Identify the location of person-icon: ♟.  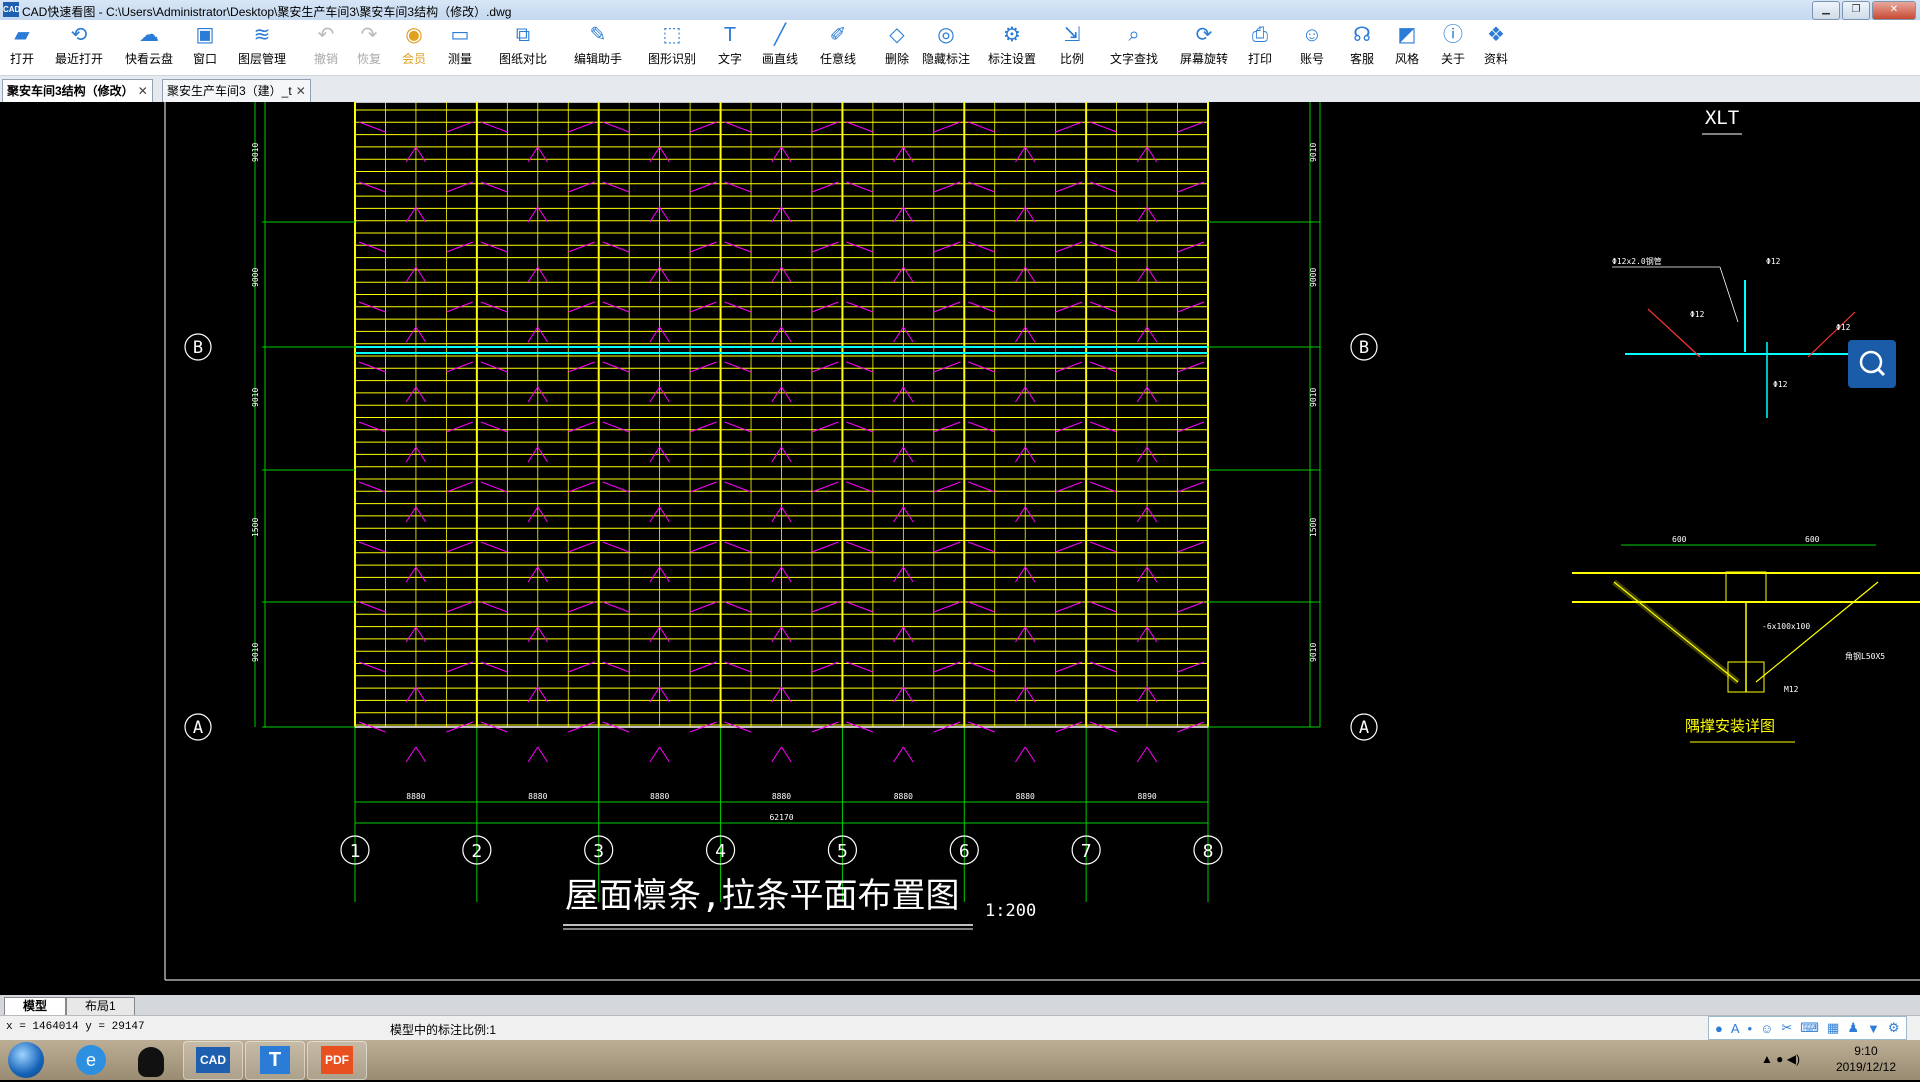
(1853, 1028).